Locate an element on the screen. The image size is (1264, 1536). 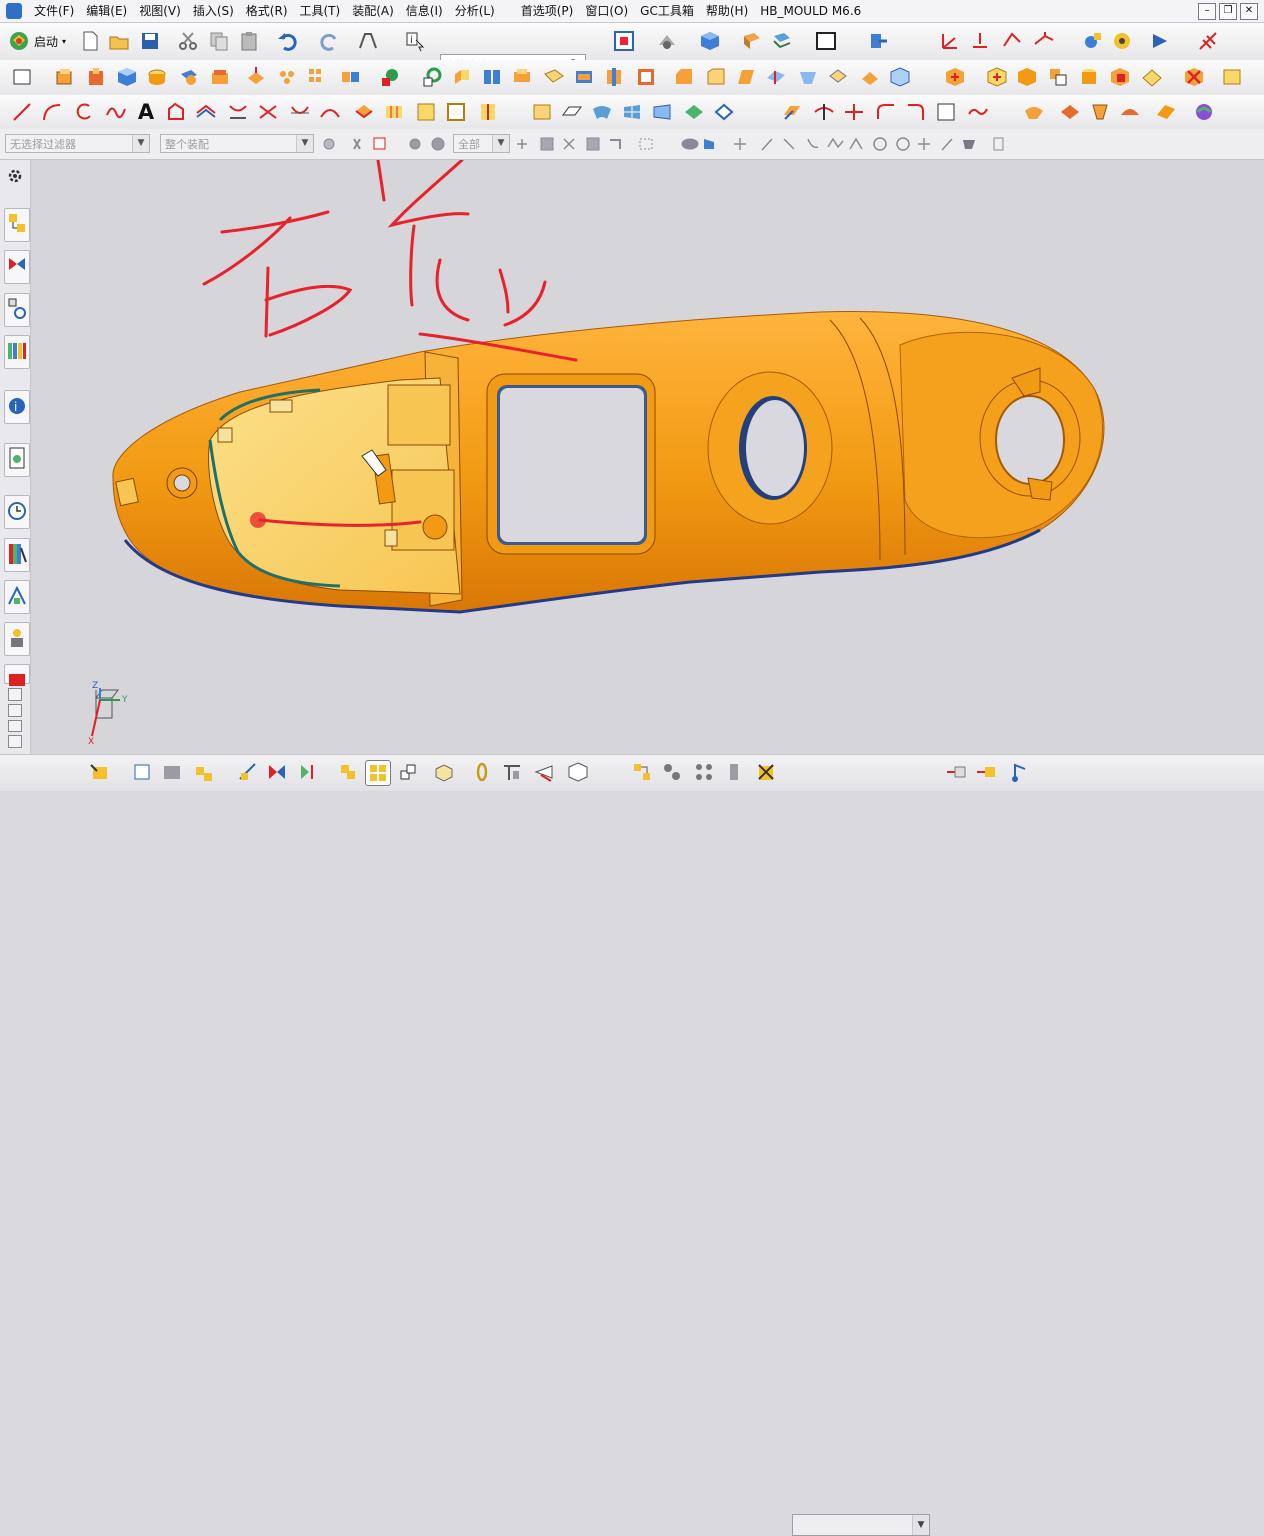
thicken-button is located at coordinates (870, 77).